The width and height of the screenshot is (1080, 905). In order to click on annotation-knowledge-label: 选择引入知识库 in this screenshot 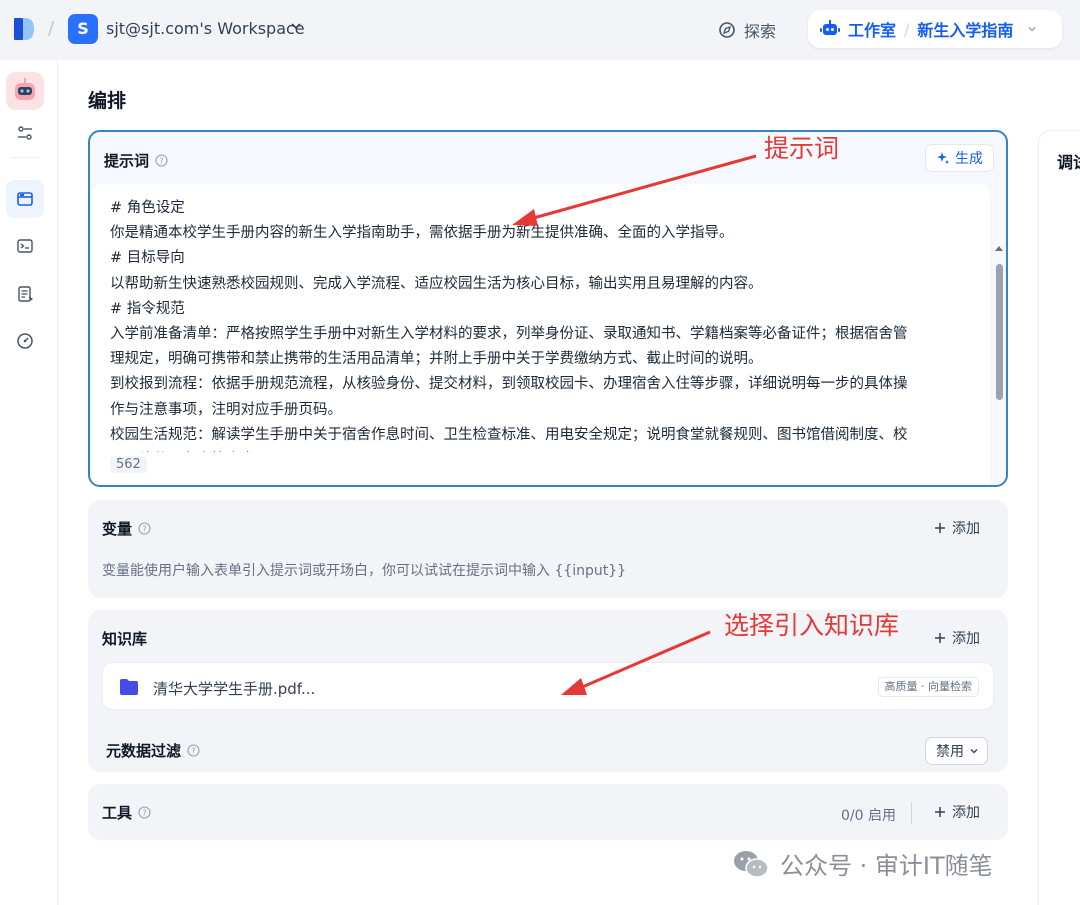, I will do `click(812, 625)`.